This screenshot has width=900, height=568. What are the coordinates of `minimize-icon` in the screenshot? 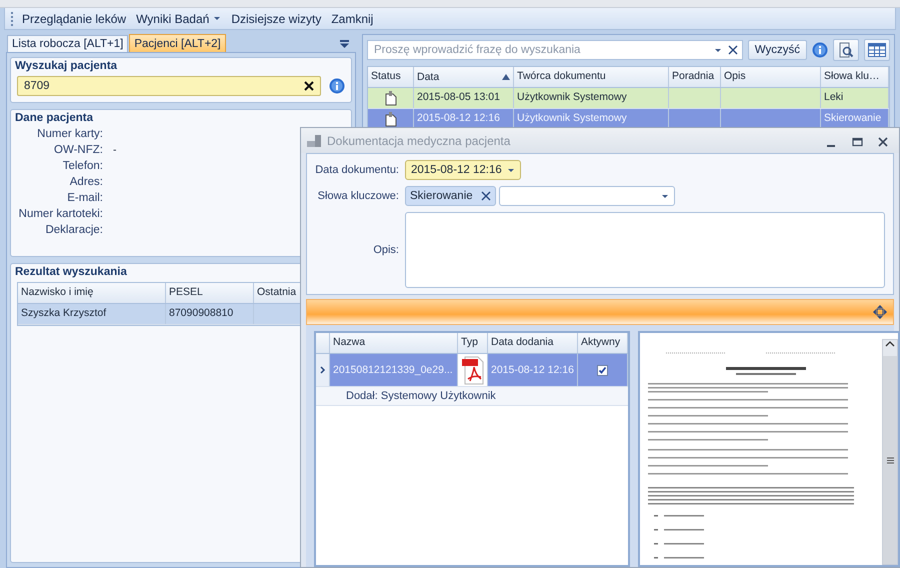 It's located at (831, 145).